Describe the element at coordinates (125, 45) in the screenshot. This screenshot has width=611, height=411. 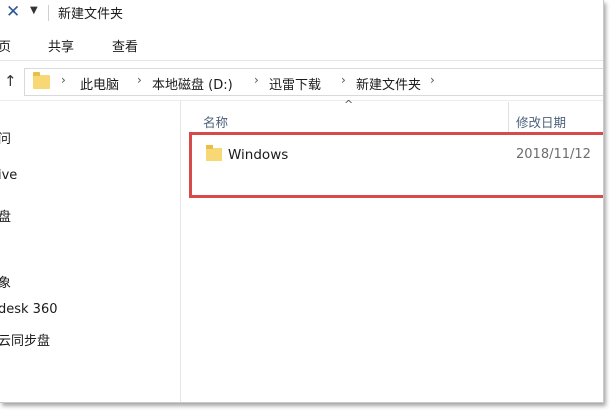
I see `tab-view: 查看` at that location.